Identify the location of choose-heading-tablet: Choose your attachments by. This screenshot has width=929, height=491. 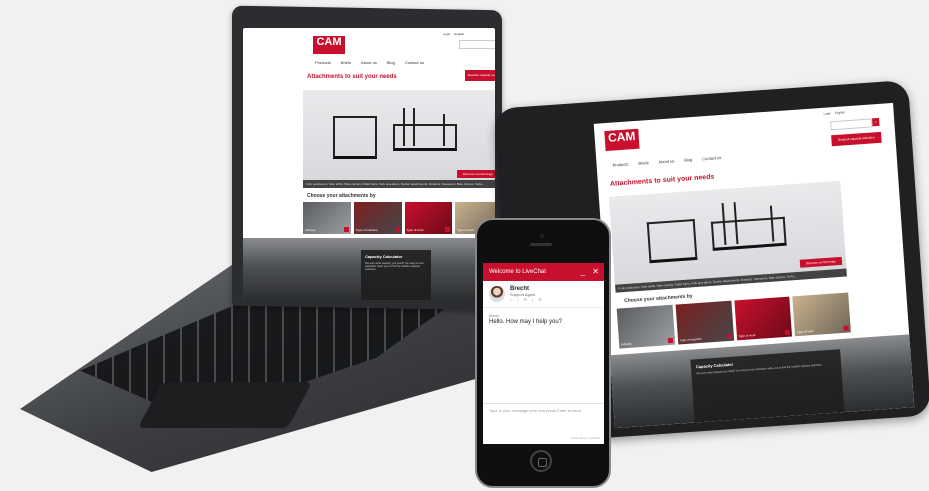
(658, 299).